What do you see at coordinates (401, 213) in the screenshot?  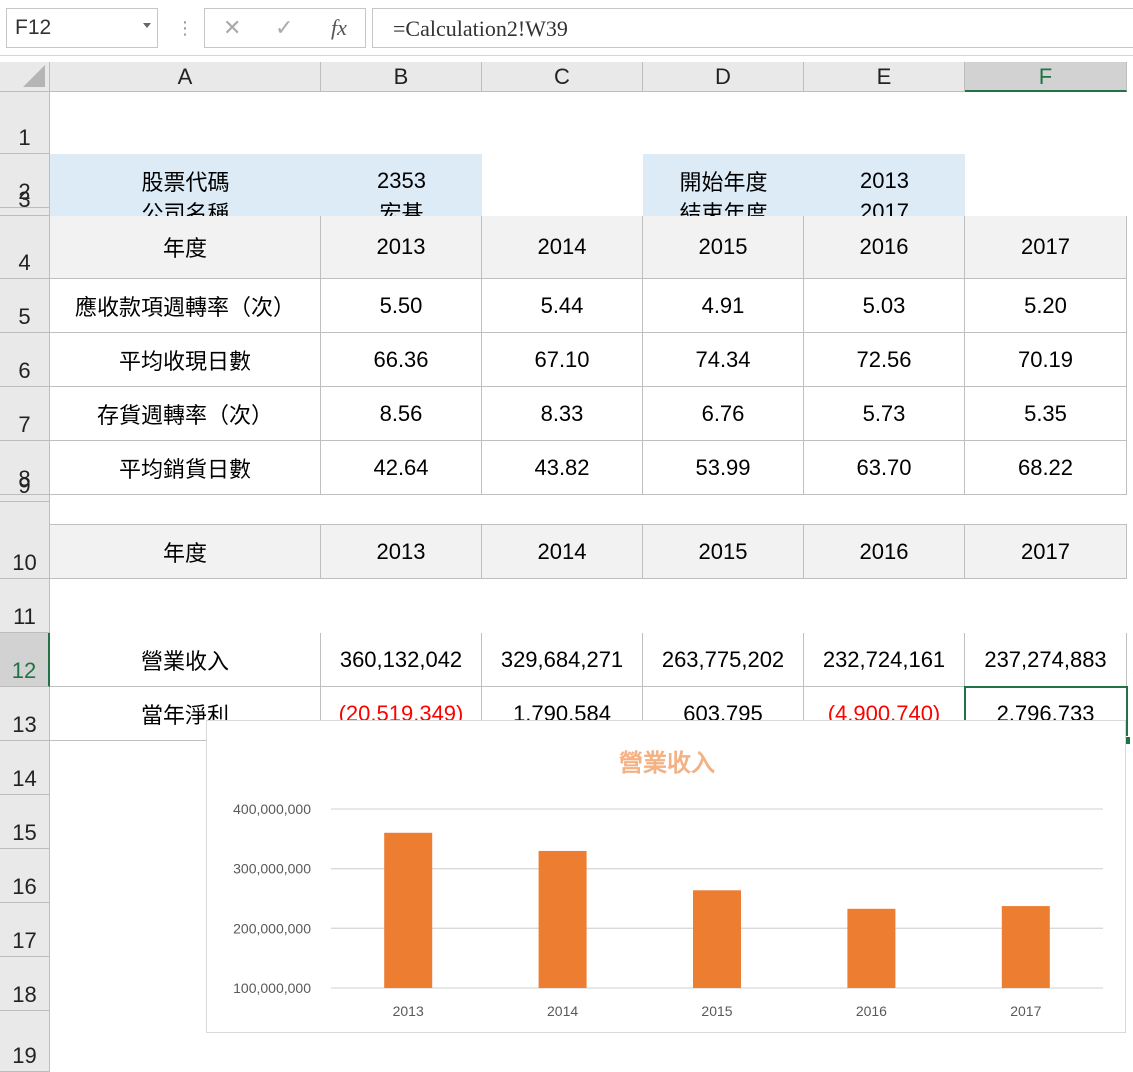 I see `company-value: 宏碁` at bounding box center [401, 213].